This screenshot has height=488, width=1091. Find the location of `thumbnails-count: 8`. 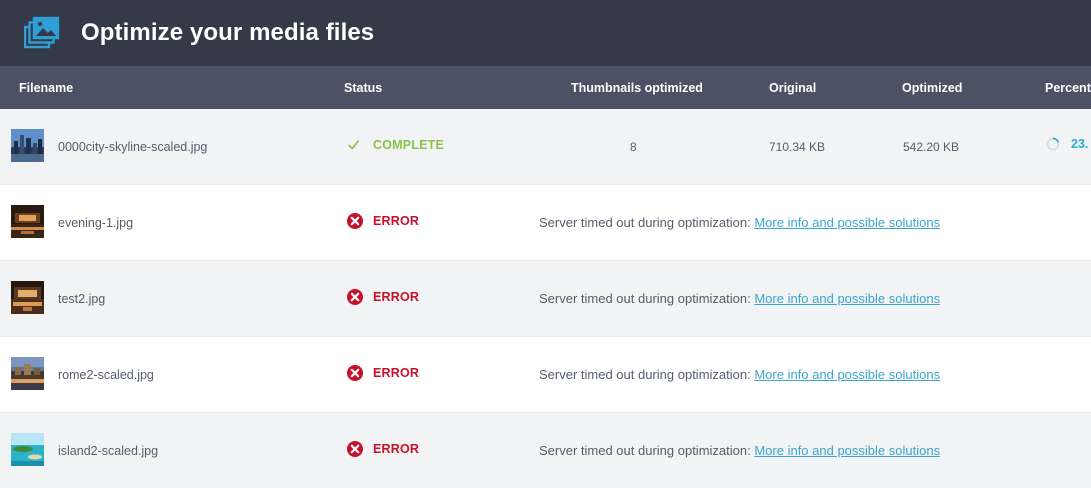

thumbnails-count: 8 is located at coordinates (633, 147).